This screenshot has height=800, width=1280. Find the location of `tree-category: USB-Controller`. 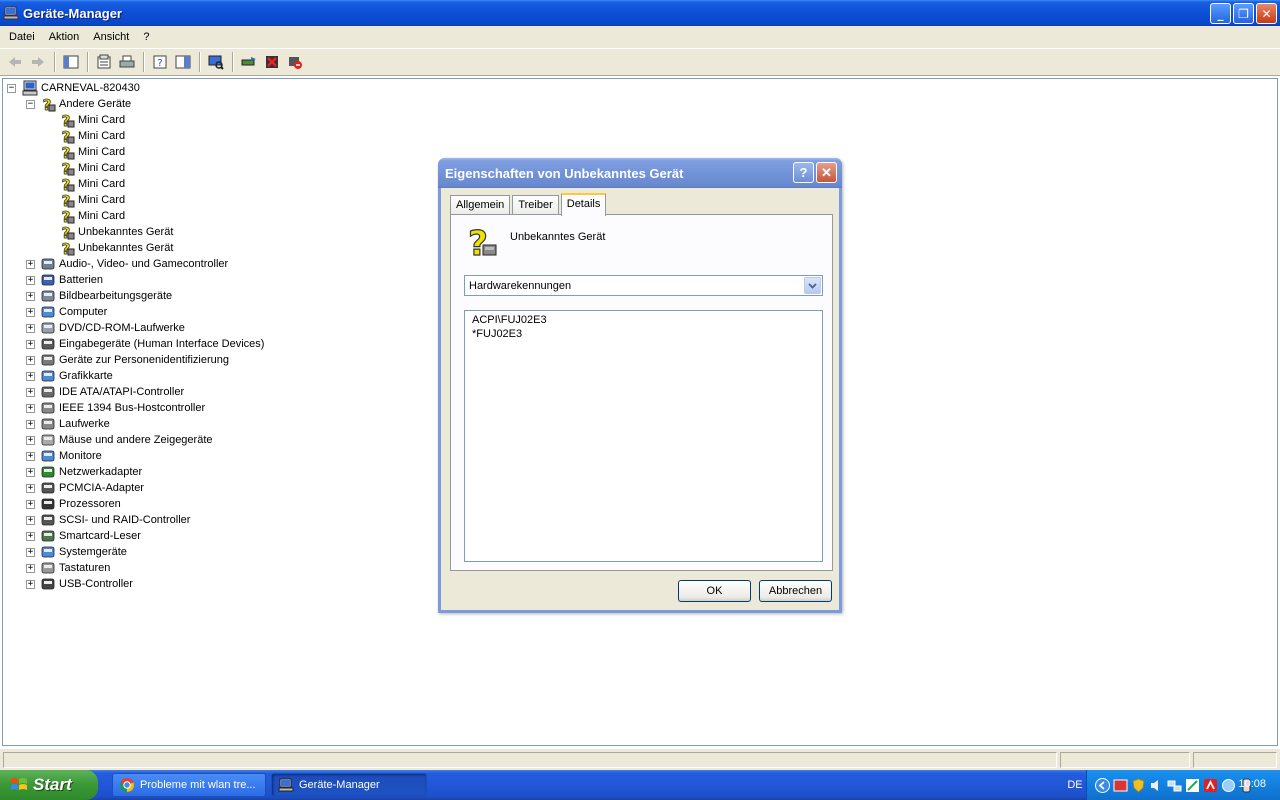

tree-category: USB-Controller is located at coordinates (86, 584).